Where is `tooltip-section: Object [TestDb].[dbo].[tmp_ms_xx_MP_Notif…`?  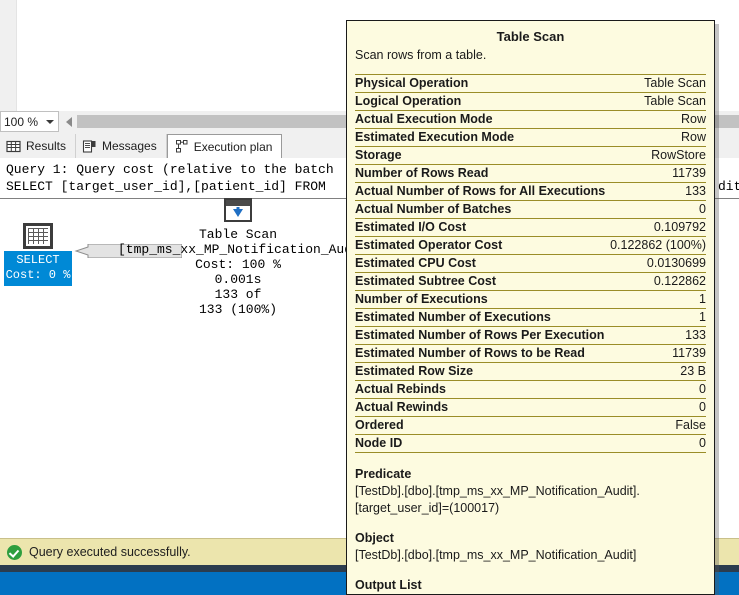
tooltip-section: Object [TestDb].[dbo].[tmp_ms_xx_MP_Notif… is located at coordinates (530, 547).